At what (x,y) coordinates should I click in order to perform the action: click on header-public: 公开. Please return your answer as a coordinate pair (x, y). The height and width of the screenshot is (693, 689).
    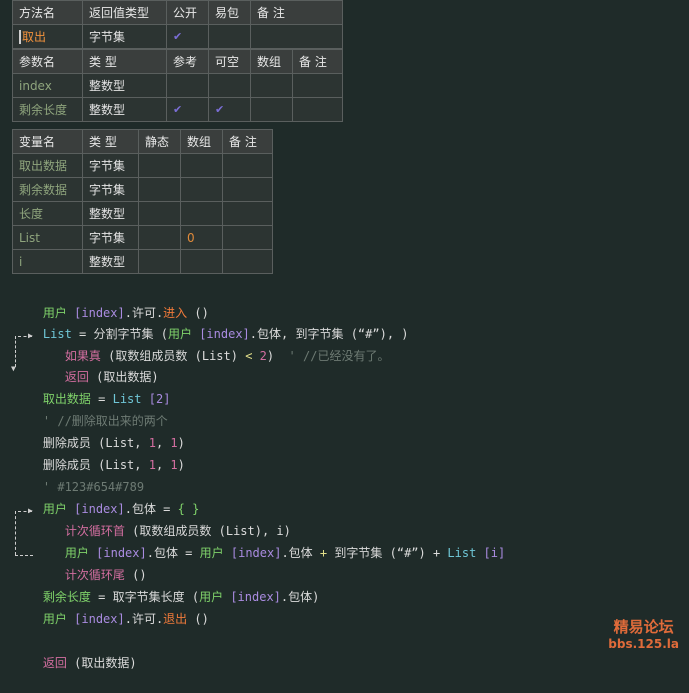
    Looking at the image, I should click on (187, 12).